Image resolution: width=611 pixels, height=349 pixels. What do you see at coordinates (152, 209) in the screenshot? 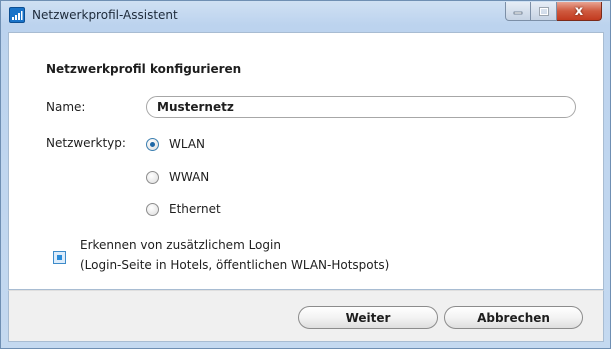
I see `radio-button-ethernet` at bounding box center [152, 209].